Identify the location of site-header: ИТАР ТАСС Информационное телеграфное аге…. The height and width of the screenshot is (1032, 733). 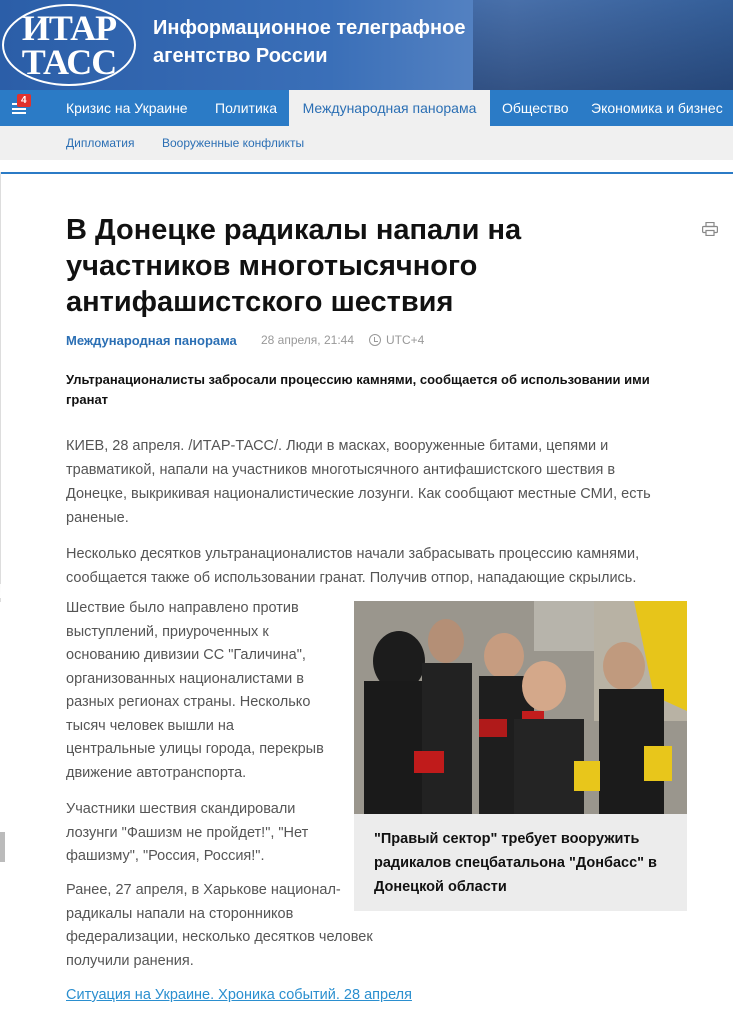
(366, 45).